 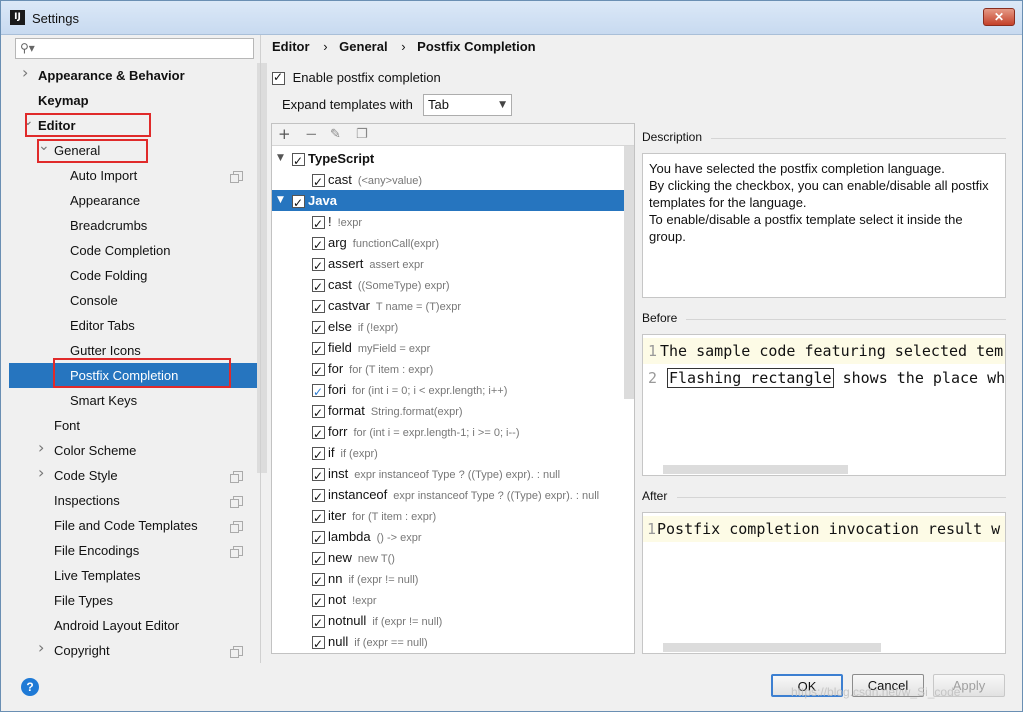 What do you see at coordinates (83, 600) in the screenshot?
I see `sidebar-item-file-types: File Types` at bounding box center [83, 600].